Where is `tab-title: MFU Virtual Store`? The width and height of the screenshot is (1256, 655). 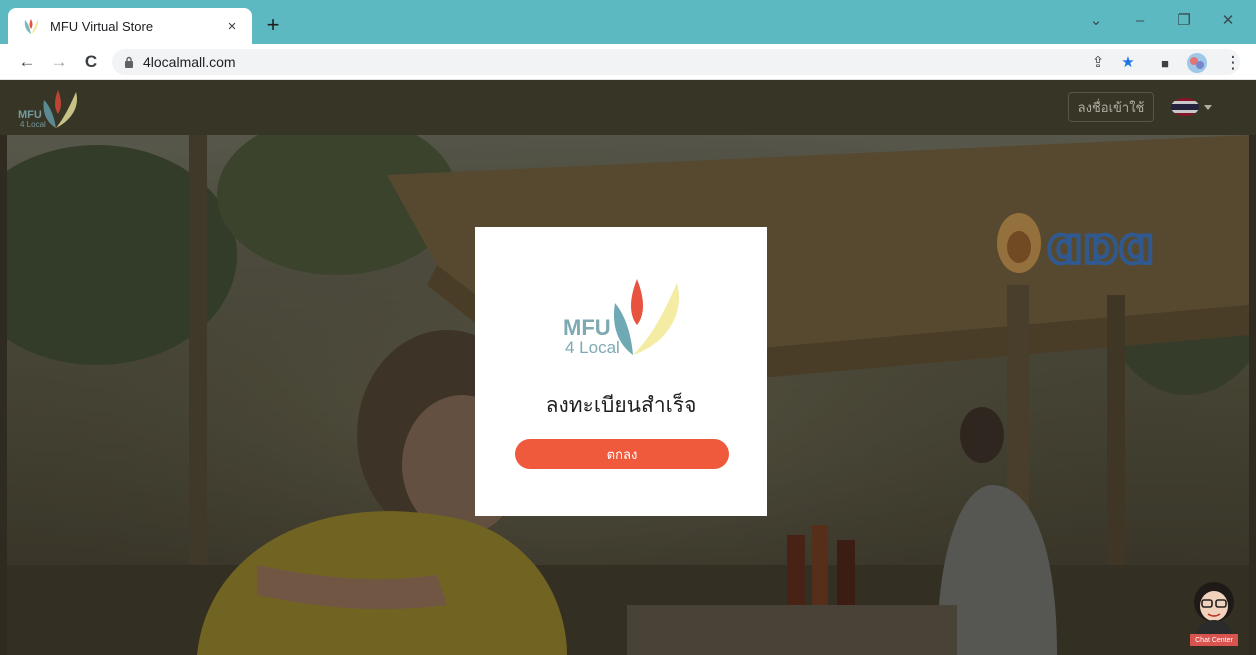
tab-title: MFU Virtual Store is located at coordinates (102, 26).